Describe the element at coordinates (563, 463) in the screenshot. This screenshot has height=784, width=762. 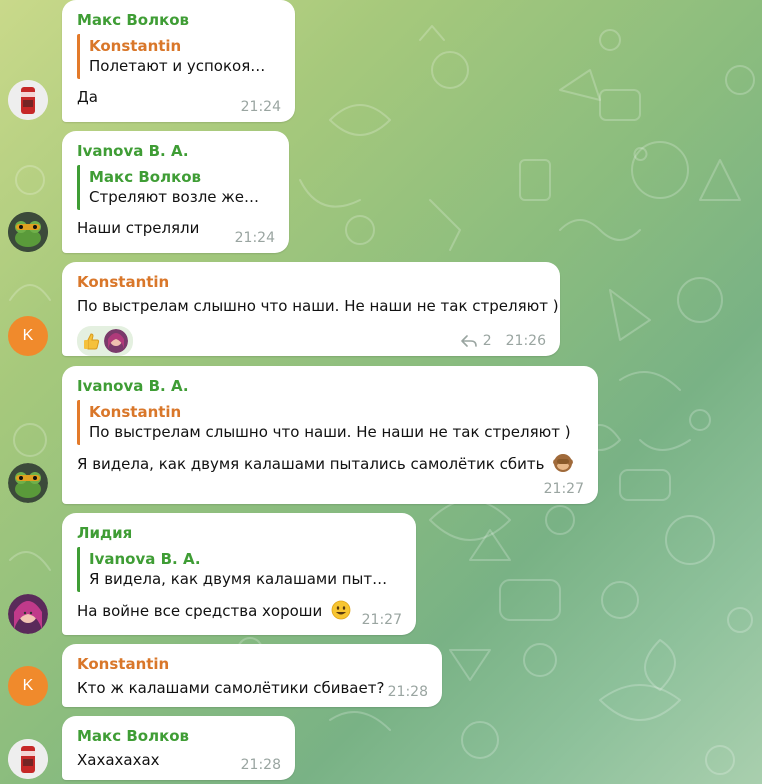
I see `see-no-evil-monkey-icon` at that location.